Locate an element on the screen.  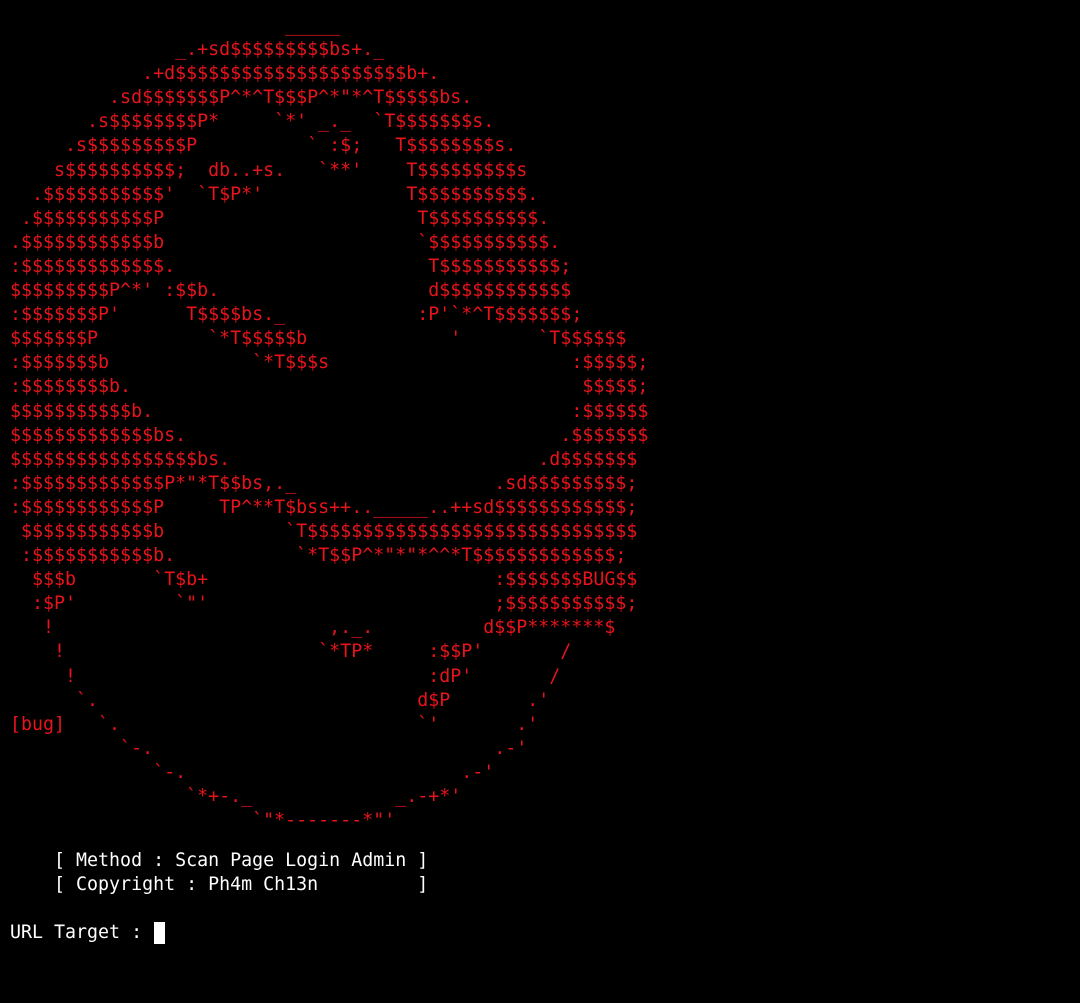
method-line: [ Method : Scan Page Login Admin ] is located at coordinates (219, 860).